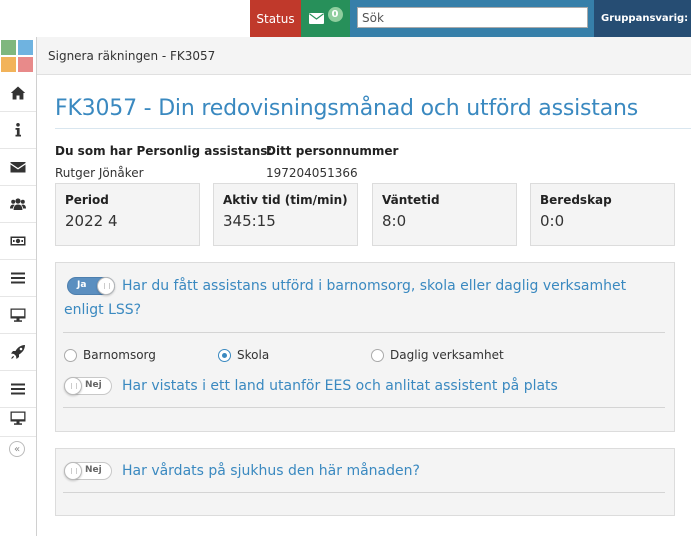  What do you see at coordinates (271, 471) in the screenshot?
I see `hospital-question: Har vårdats på sjukhus den här månaden?` at bounding box center [271, 471].